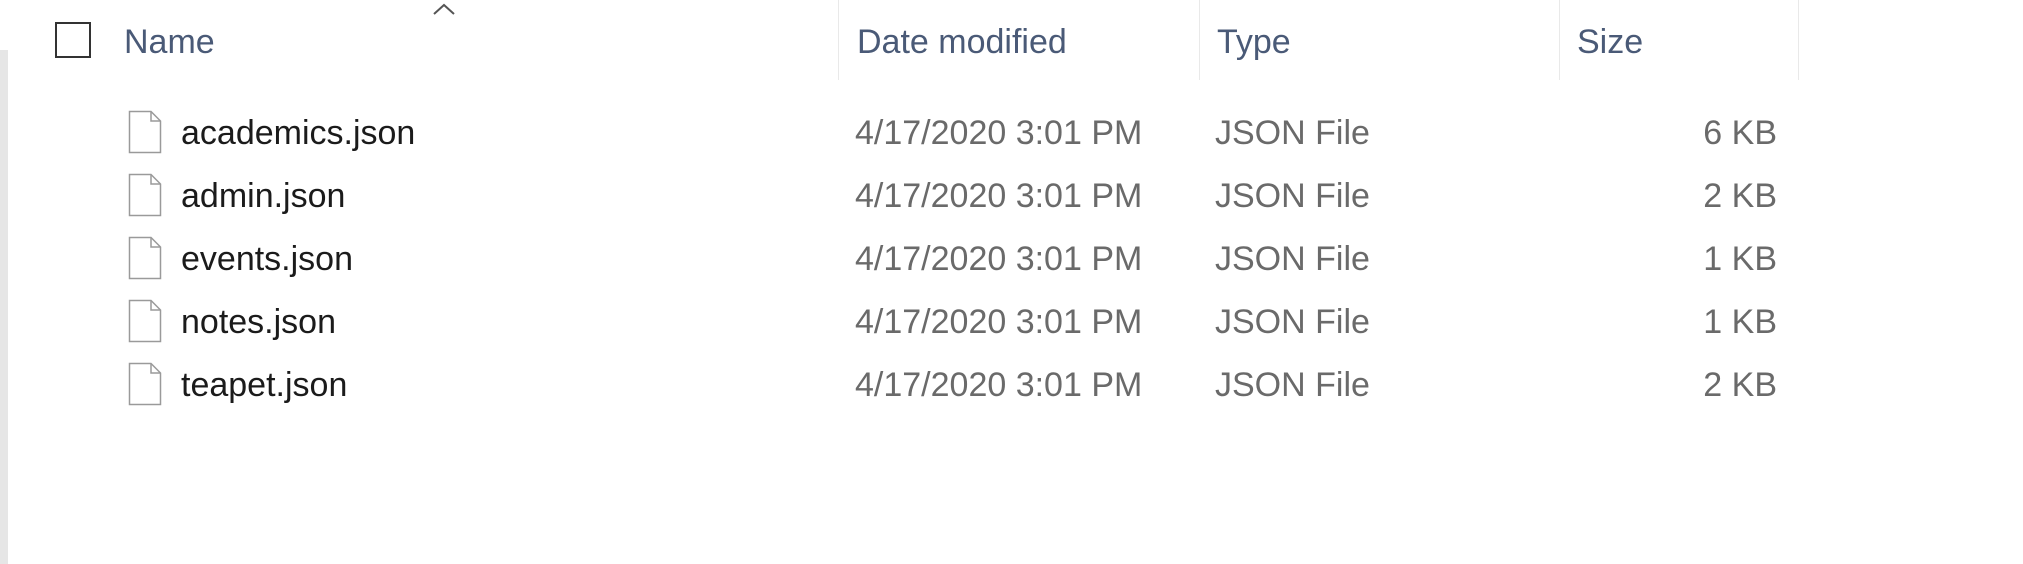 This screenshot has height=564, width=2023. What do you see at coordinates (1610, 42) in the screenshot?
I see `column-header-size: Size` at bounding box center [1610, 42].